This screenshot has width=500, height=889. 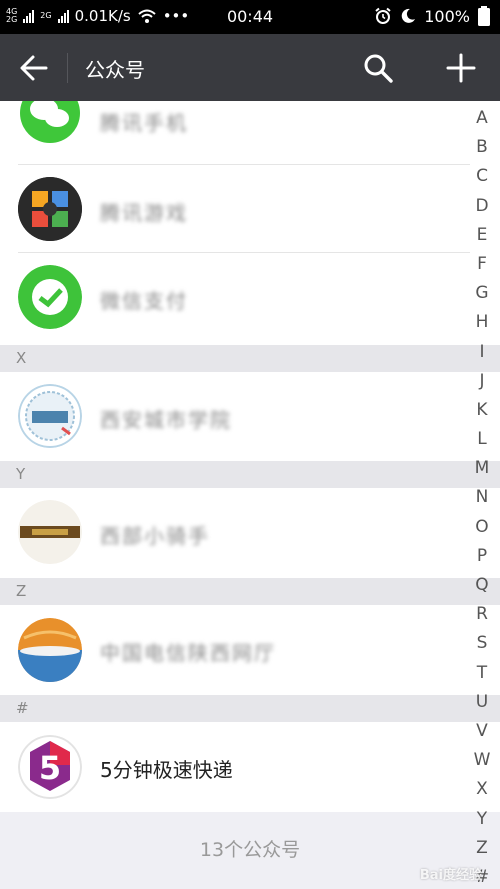 What do you see at coordinates (461, 68) in the screenshot?
I see `plus-icon` at bounding box center [461, 68].